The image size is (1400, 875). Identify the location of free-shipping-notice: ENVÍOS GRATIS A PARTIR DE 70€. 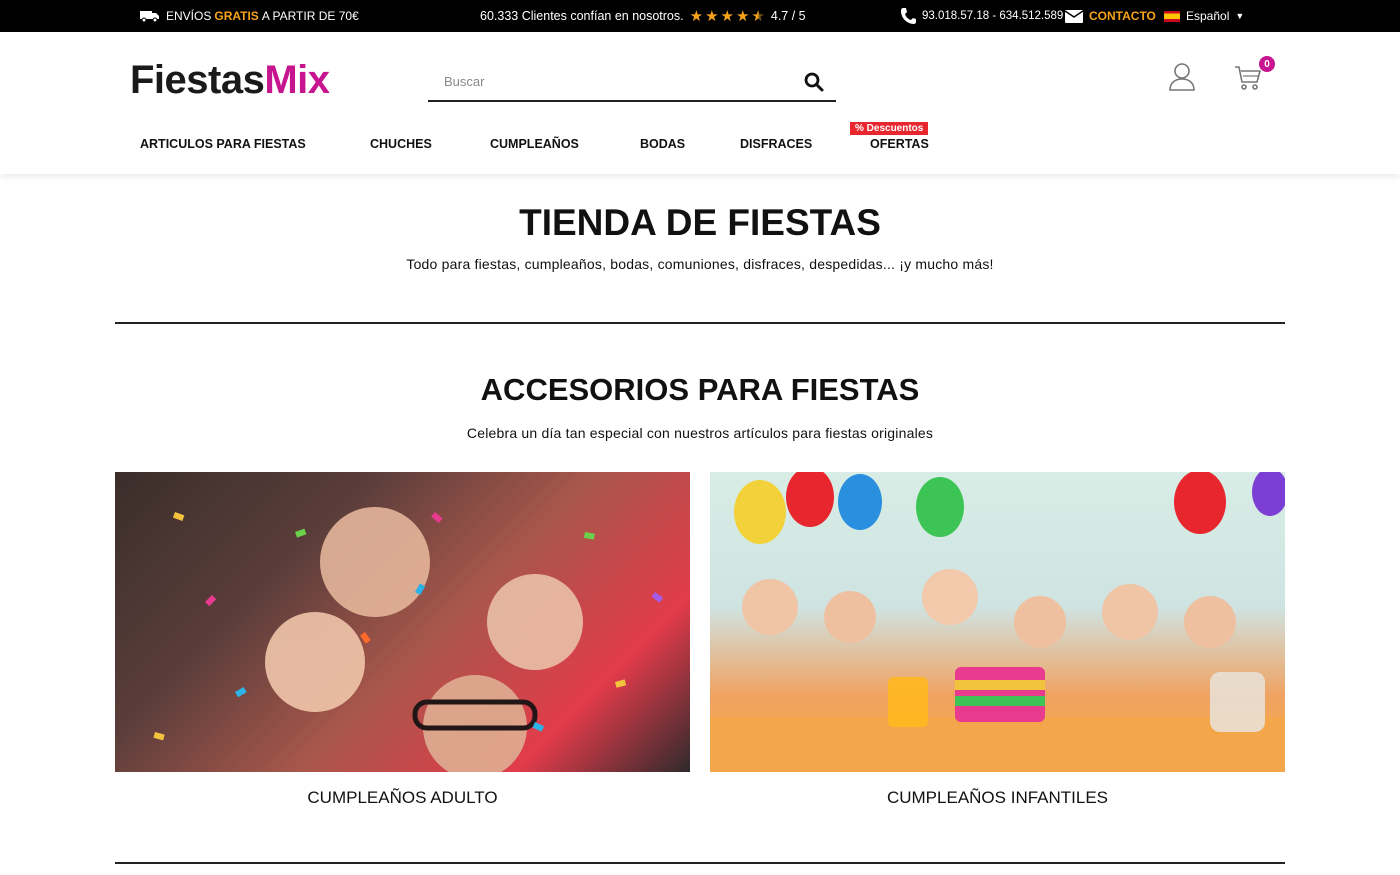
(249, 16).